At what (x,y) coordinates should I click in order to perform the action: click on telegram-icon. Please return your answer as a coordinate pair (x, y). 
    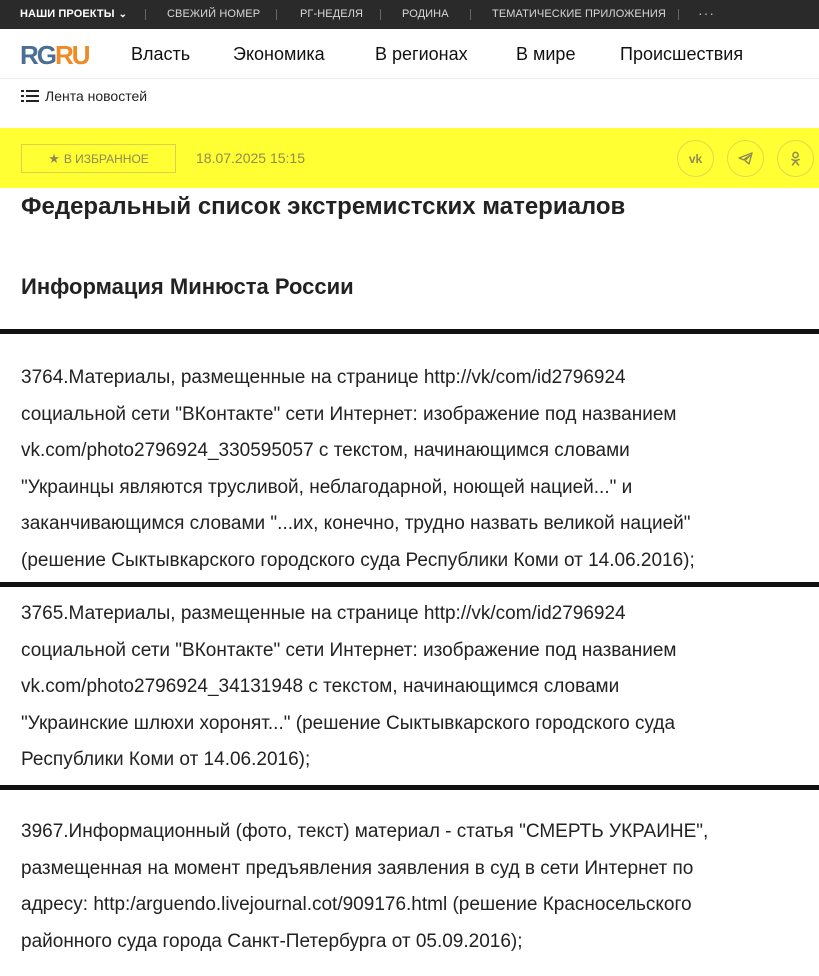
    Looking at the image, I should click on (745, 158).